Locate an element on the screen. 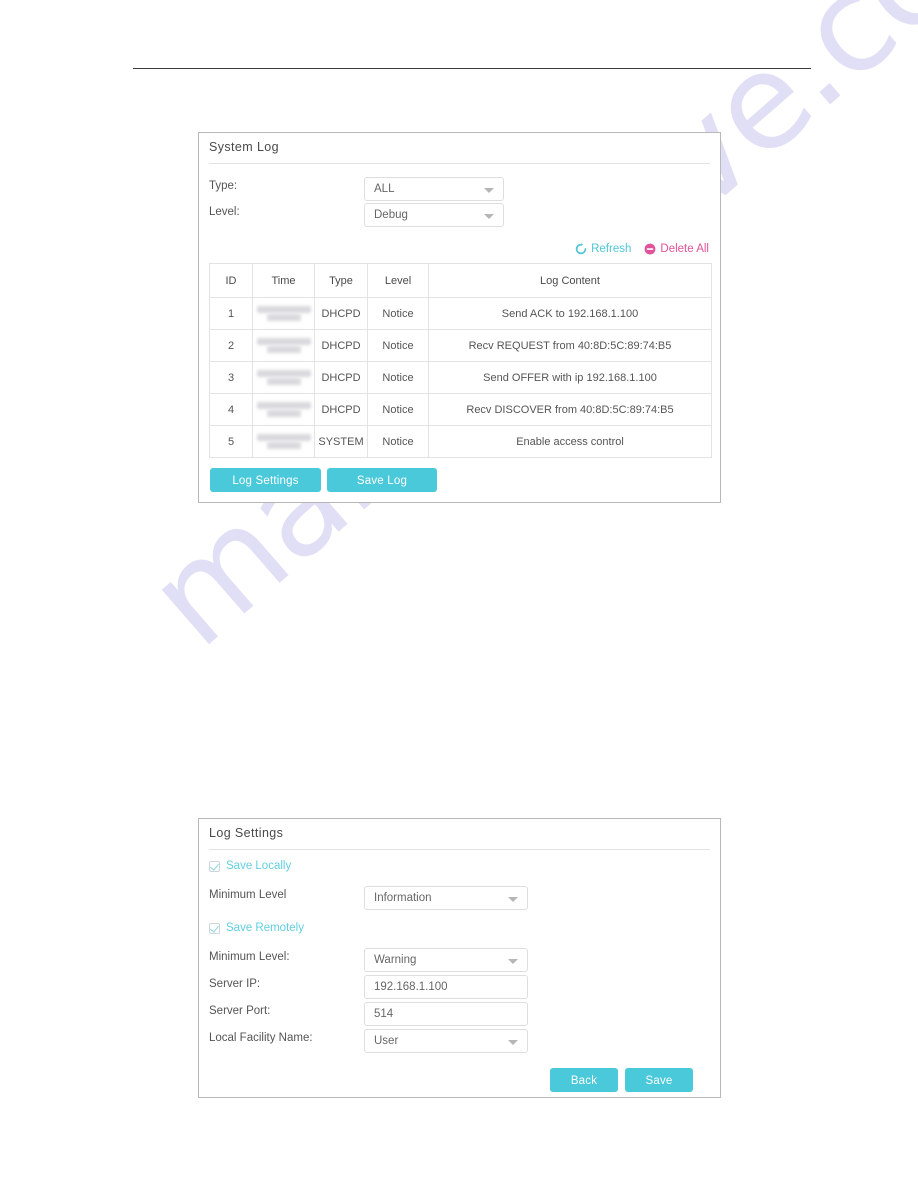 The image size is (918, 1188). cell-id: 2 is located at coordinates (231, 345).